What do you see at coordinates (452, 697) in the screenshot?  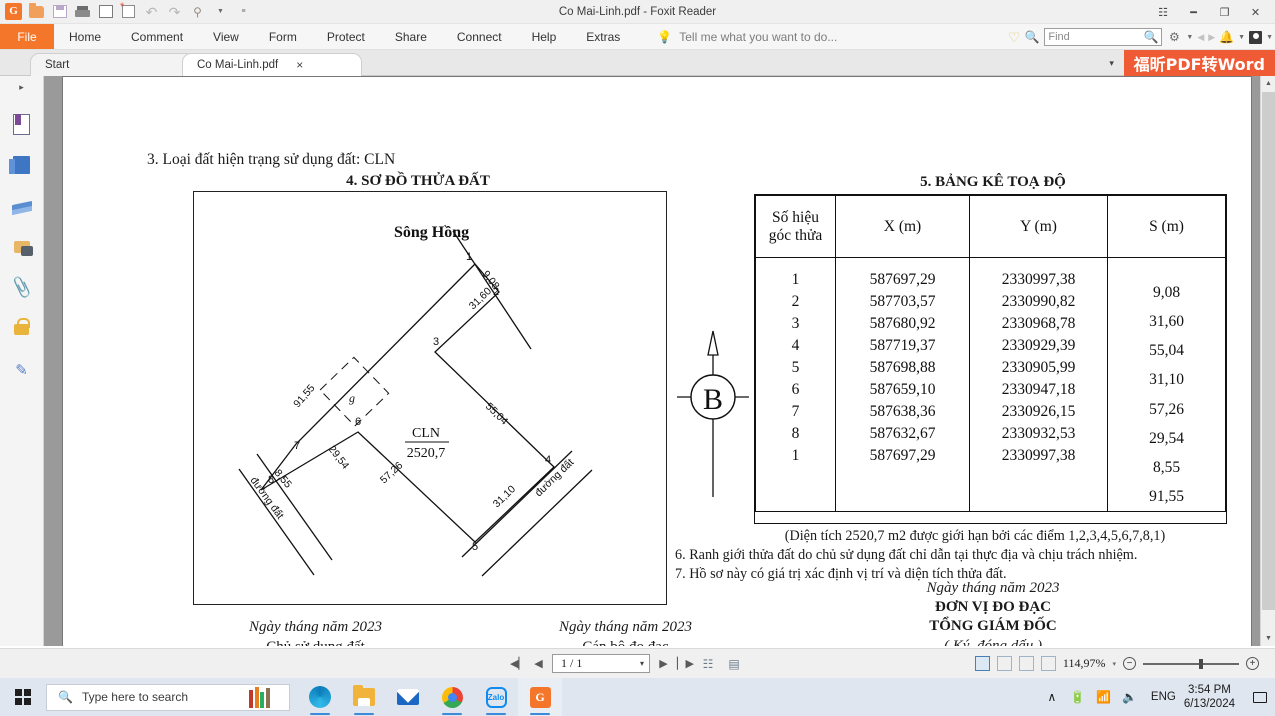 I see `taskbar-chrome-button` at bounding box center [452, 697].